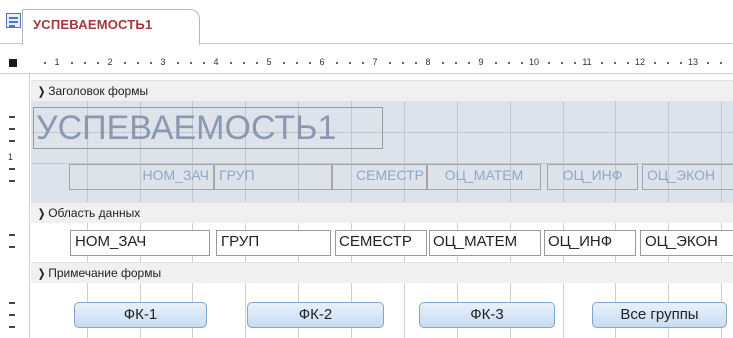 Image resolution: width=733 pixels, height=338 pixels. What do you see at coordinates (315, 315) in the screenshot?
I see `fk2-button: ФК-2` at bounding box center [315, 315].